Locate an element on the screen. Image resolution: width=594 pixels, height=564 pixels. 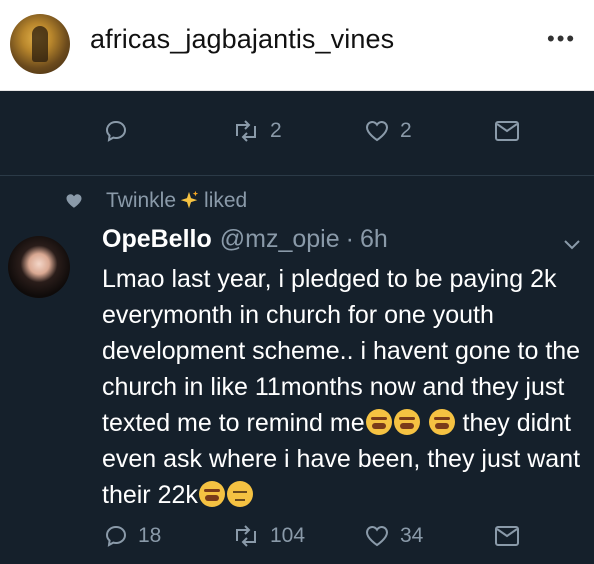
like-button: 2 is located at coordinates (388, 131).